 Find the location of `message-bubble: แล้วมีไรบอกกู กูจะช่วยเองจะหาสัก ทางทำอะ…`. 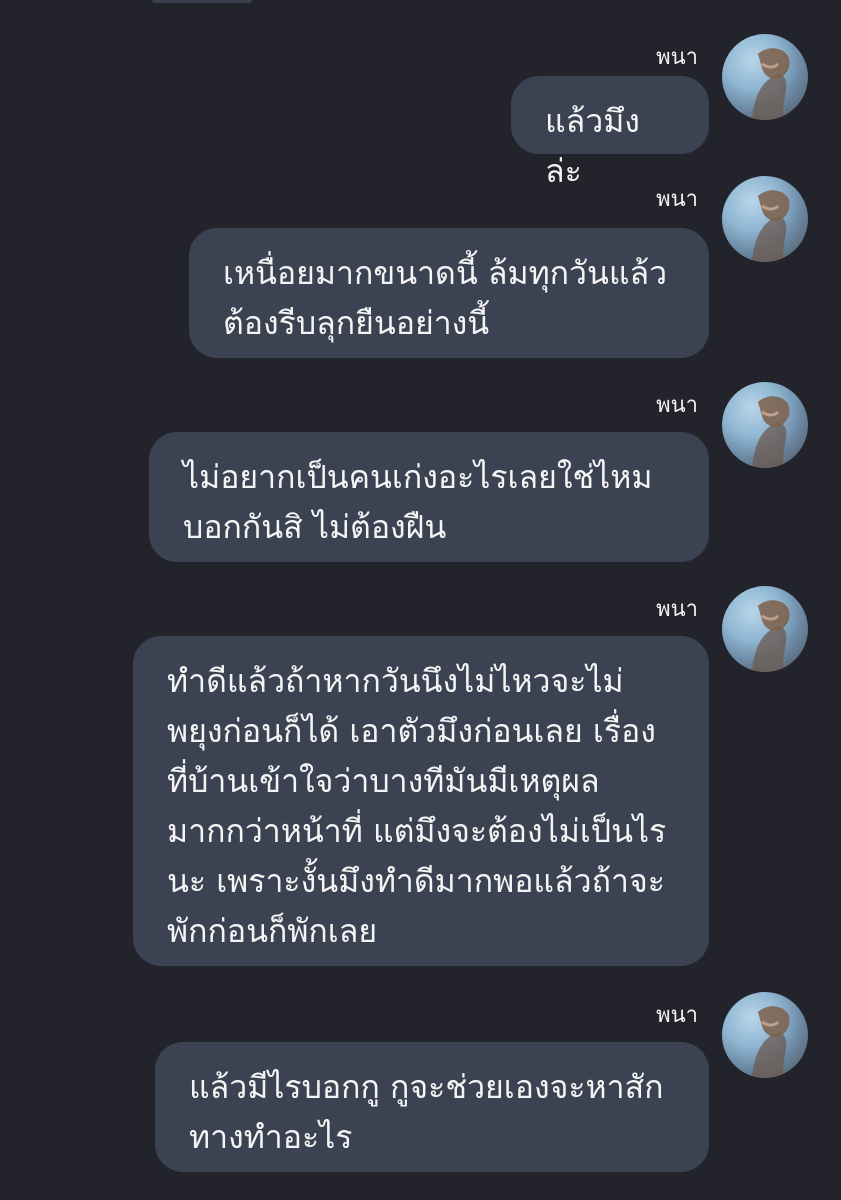

message-bubble: แล้วมีไรบอกกู กูจะช่วยเองจะหาสัก ทางทำอะ… is located at coordinates (432, 1107).